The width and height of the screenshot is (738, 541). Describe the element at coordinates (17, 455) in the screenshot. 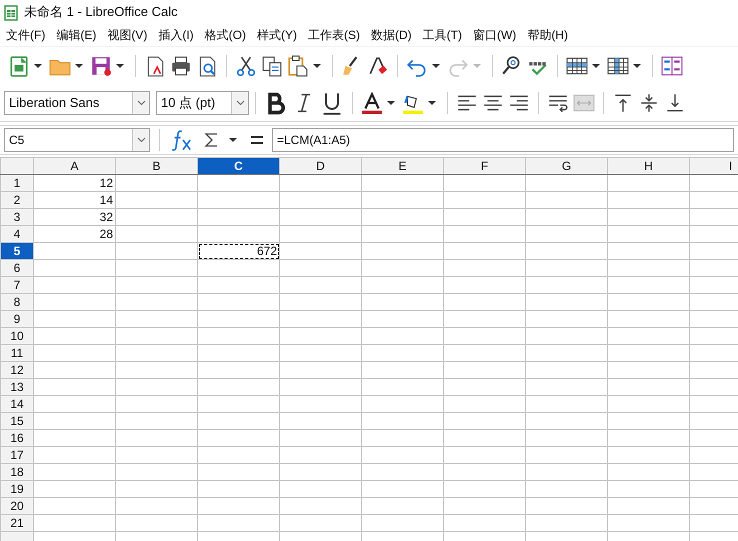

I see `row-header: 17` at that location.